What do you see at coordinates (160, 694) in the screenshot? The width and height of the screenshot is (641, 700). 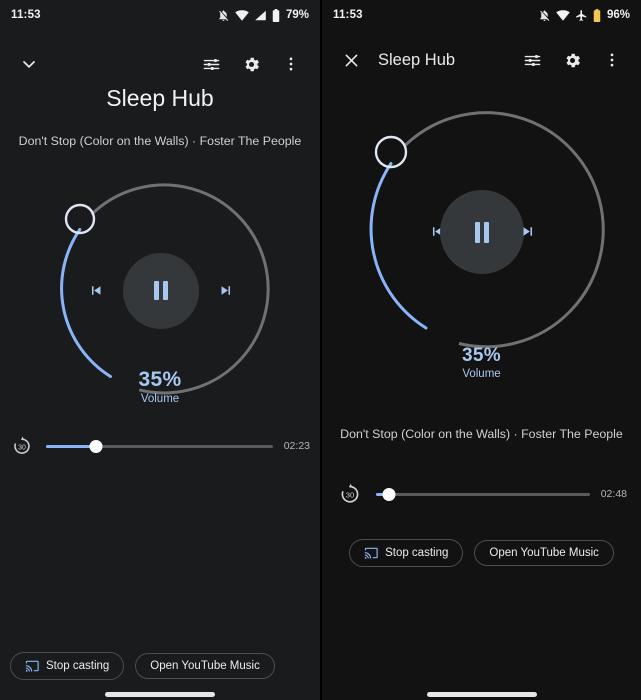 I see `home-indicator-left` at bounding box center [160, 694].